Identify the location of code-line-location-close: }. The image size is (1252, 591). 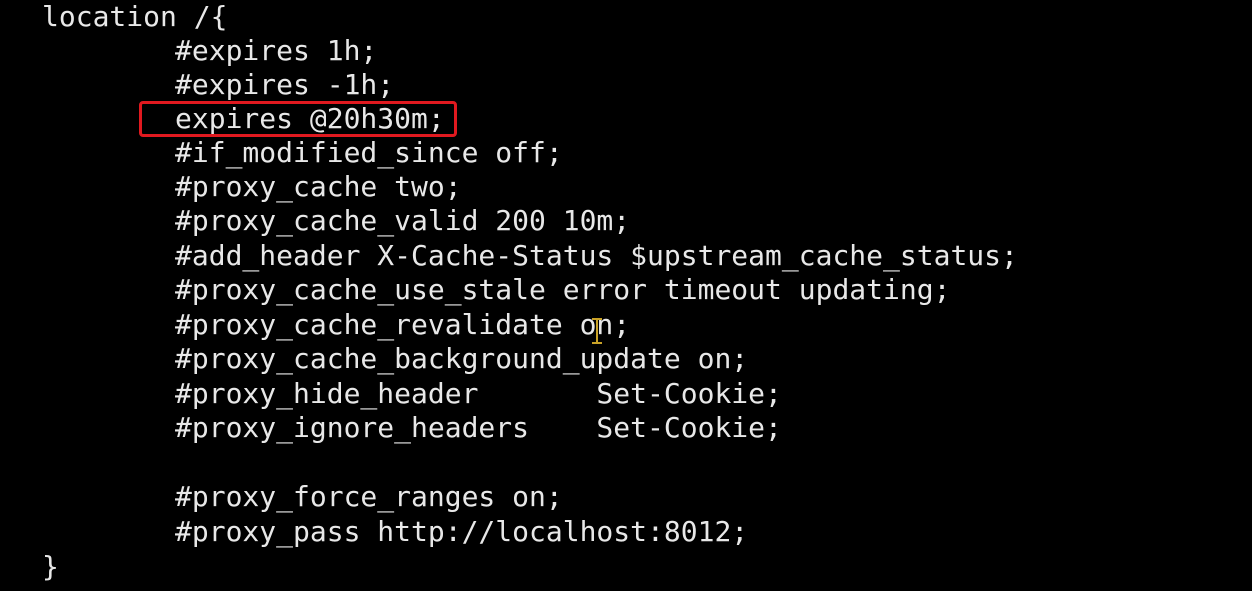
(50, 566).